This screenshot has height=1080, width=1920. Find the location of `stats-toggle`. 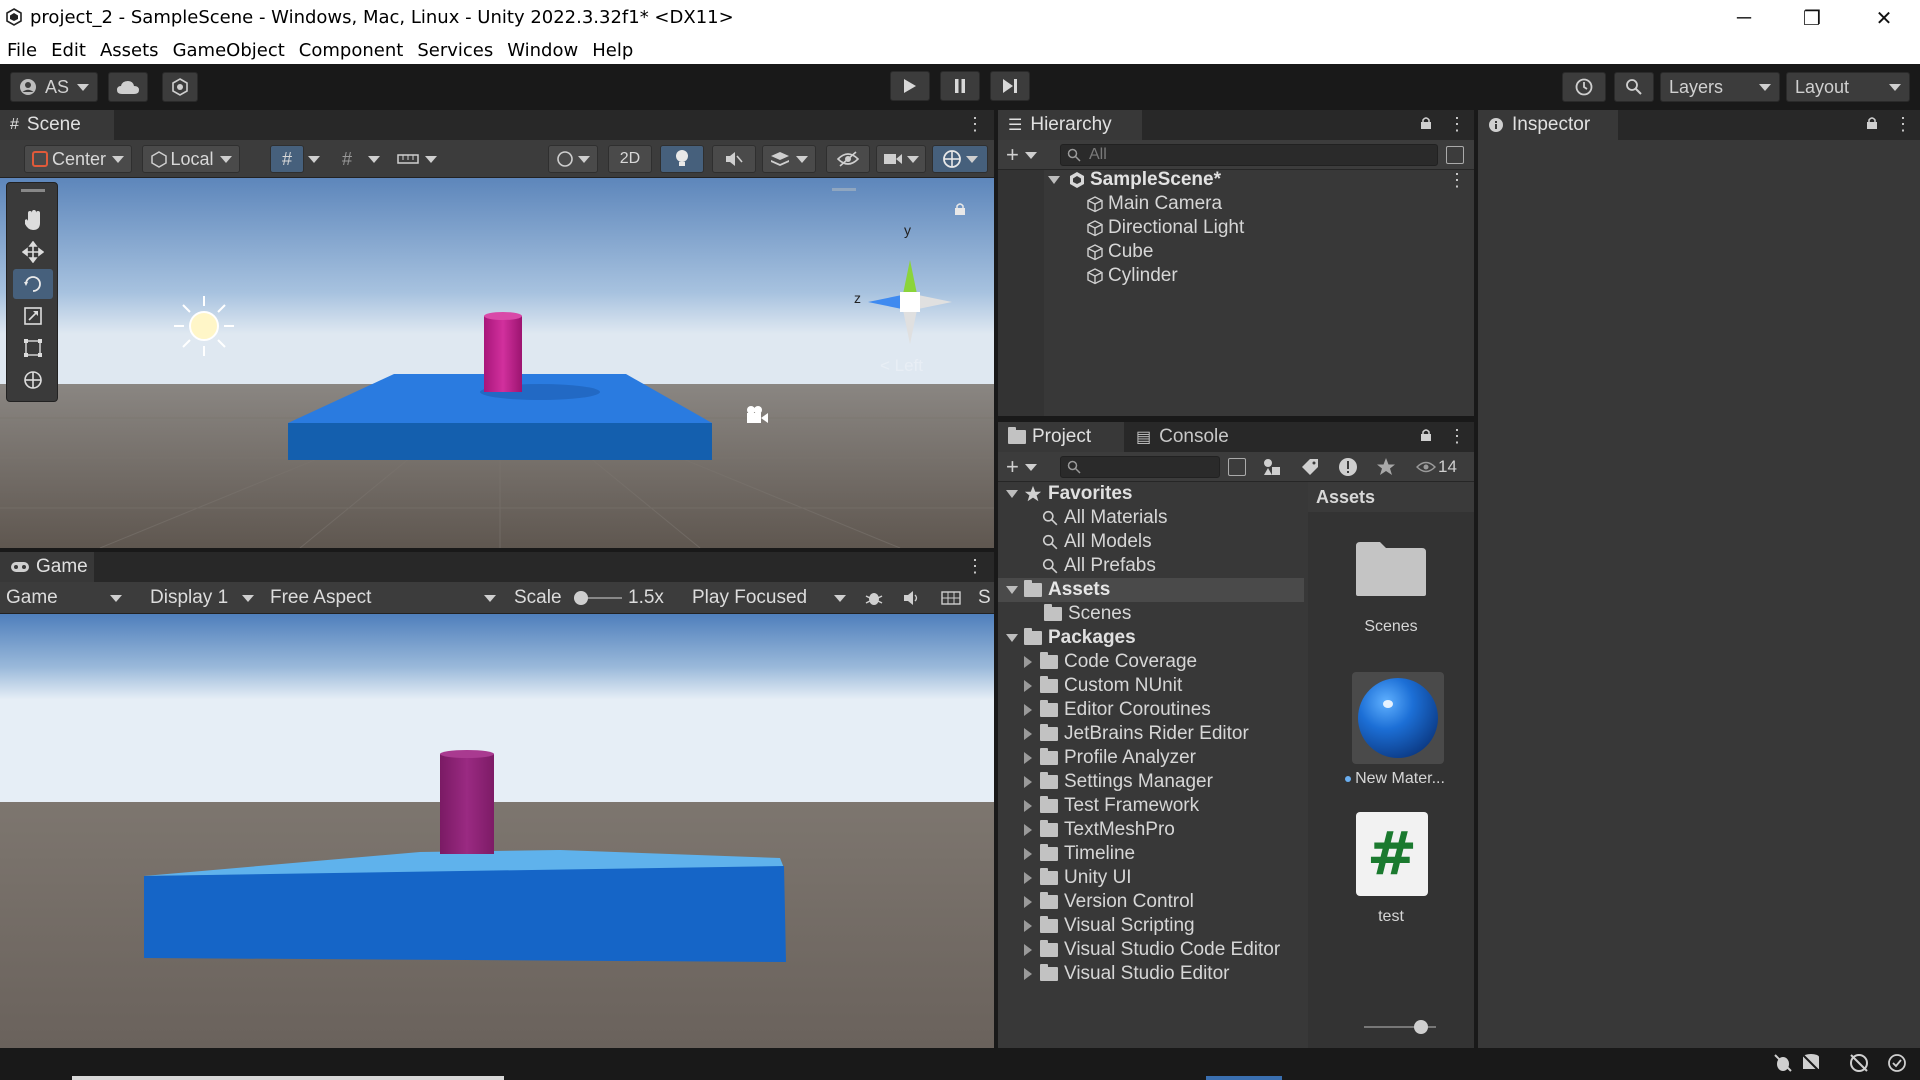

stats-toggle is located at coordinates (951, 598).